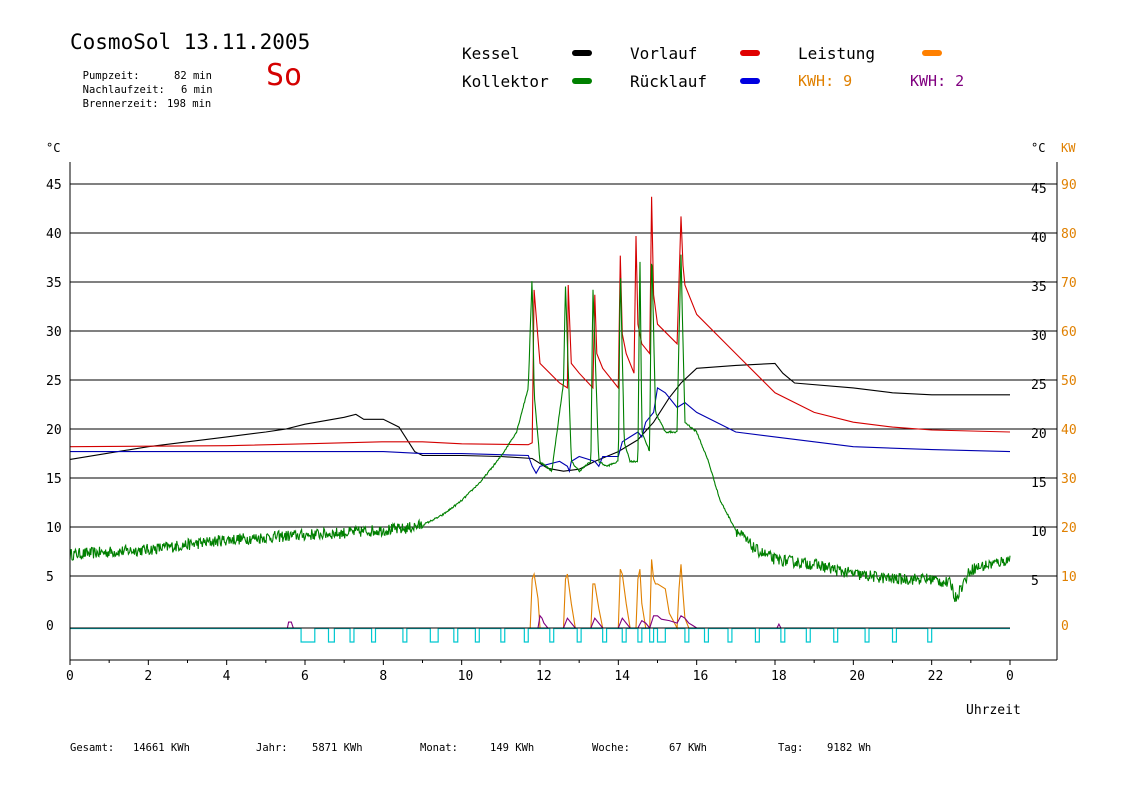 This screenshot has width=1148, height=812. Describe the element at coordinates (1069, 381) in the screenshot. I see `kw-tick-label: 50` at that location.